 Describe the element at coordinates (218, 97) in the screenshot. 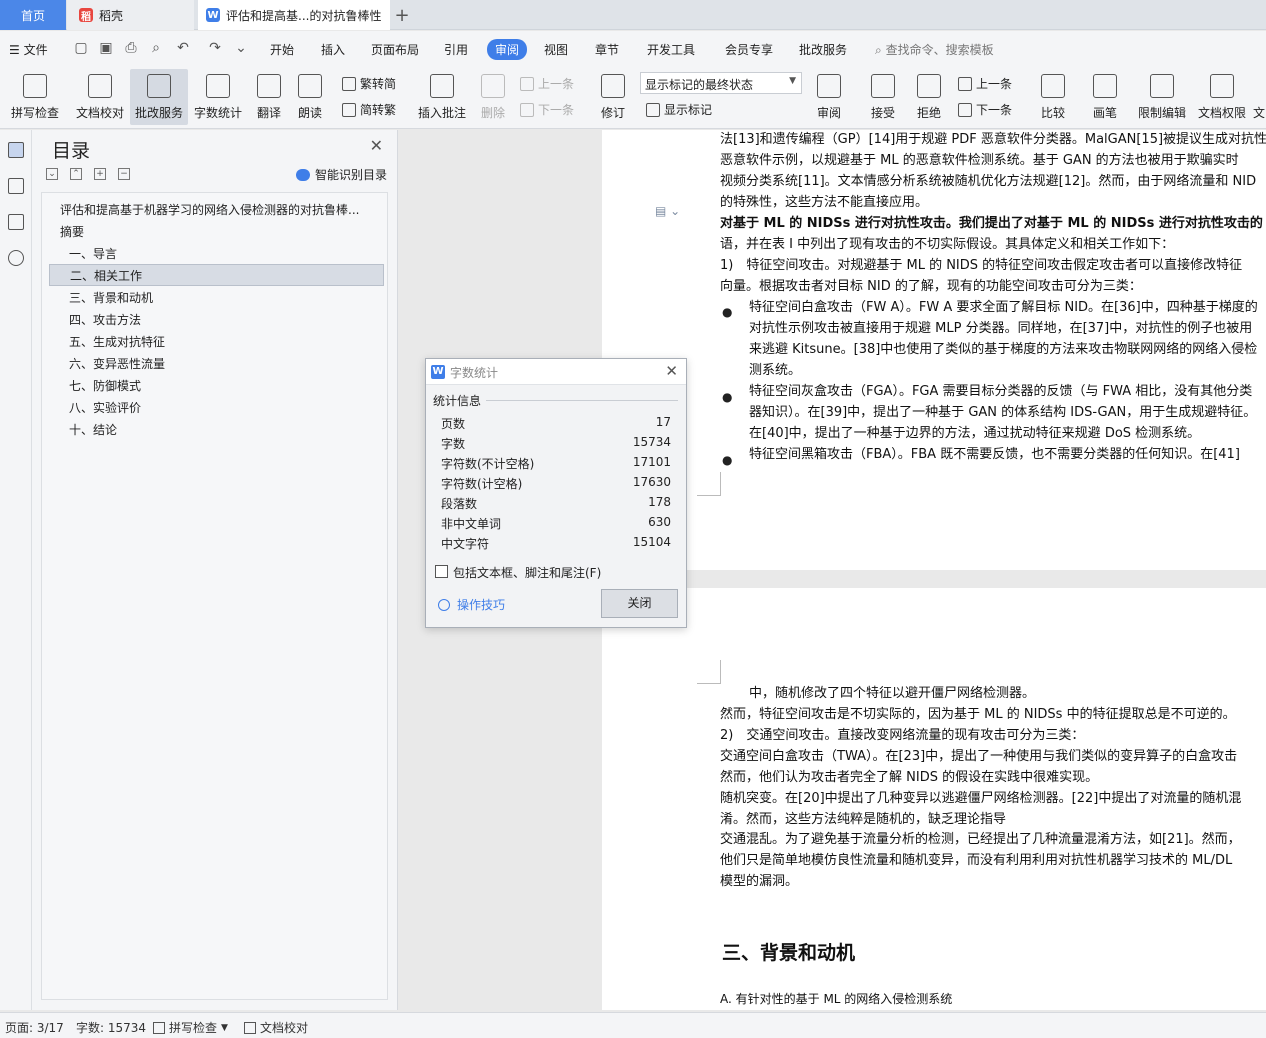

I see `word-count-button: 字数统计` at that location.